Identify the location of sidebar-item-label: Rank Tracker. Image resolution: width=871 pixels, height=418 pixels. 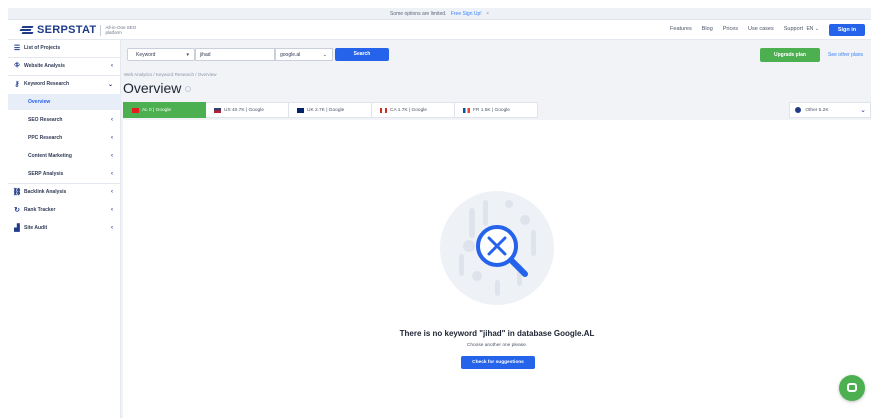
(40, 210).